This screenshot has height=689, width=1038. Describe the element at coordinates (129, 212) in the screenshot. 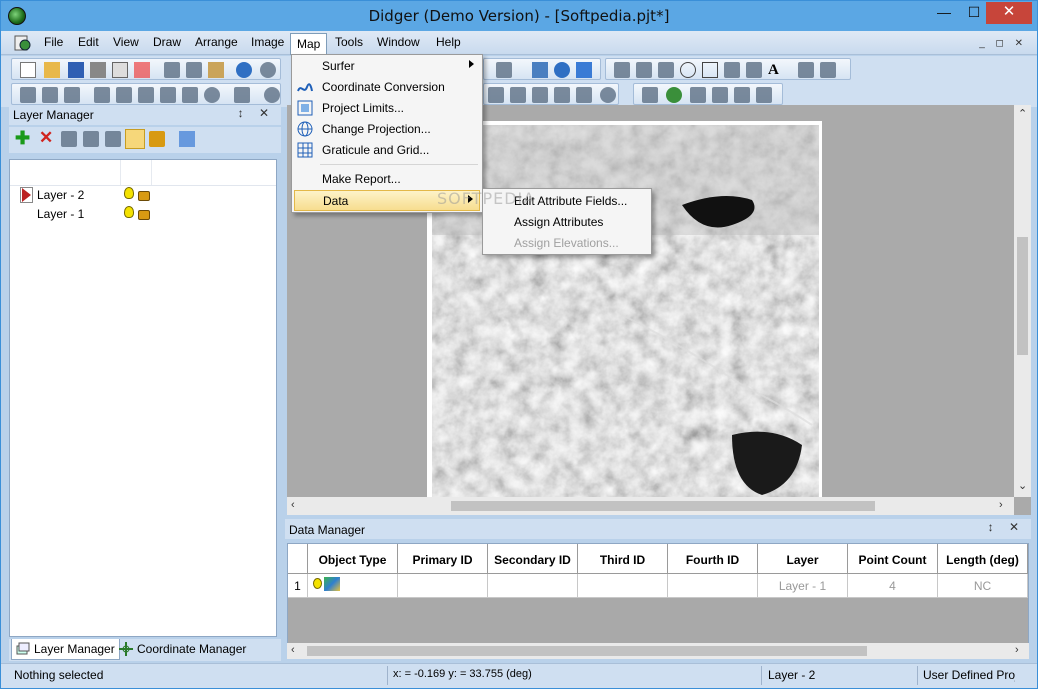

I see `visible-bulb-icon` at that location.